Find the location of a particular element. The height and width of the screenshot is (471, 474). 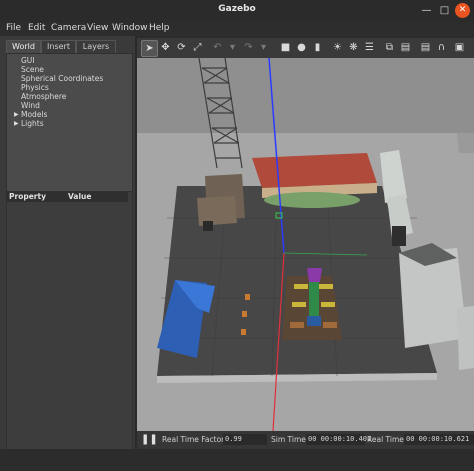

sphere-icon: ● is located at coordinates (301, 47).